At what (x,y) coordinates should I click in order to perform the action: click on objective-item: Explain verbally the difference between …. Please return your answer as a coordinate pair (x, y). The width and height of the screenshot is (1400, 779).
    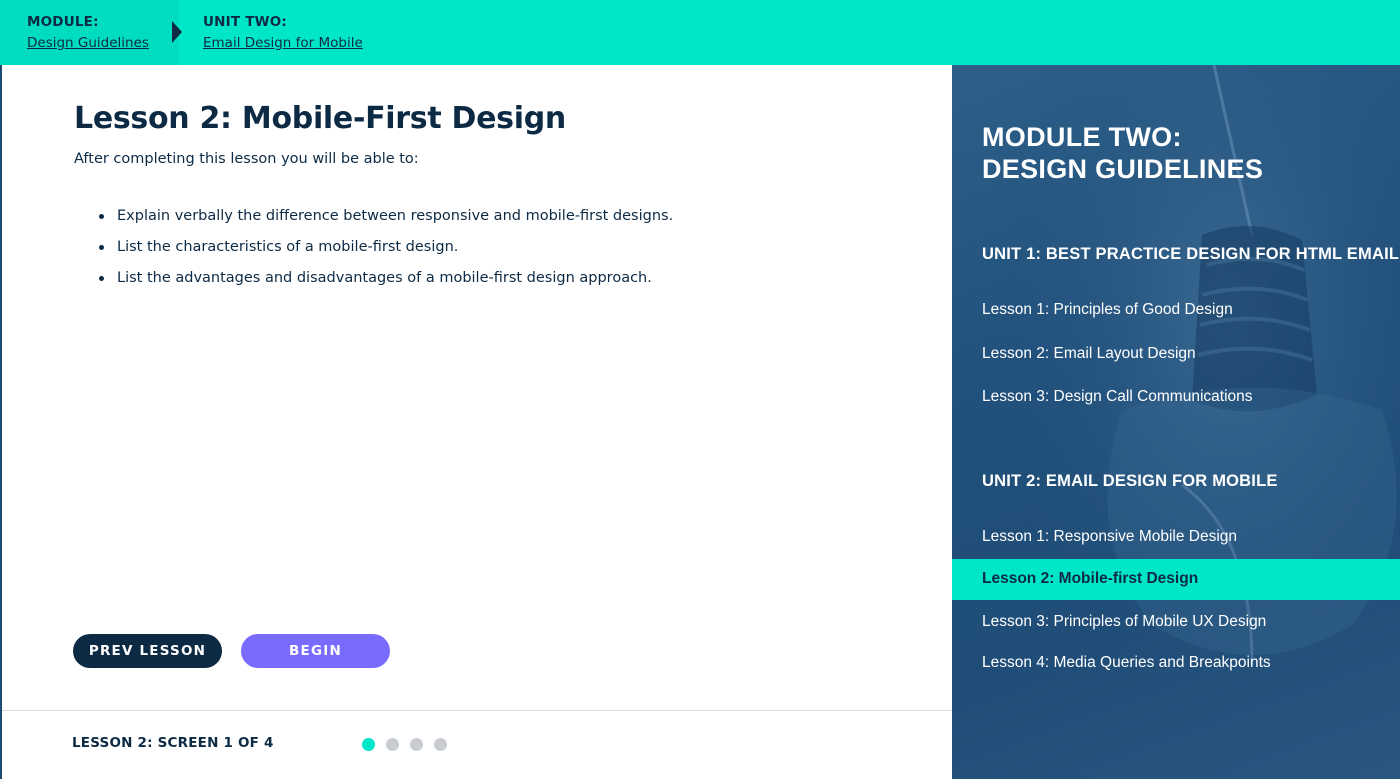
    Looking at the image, I should click on (386, 220).